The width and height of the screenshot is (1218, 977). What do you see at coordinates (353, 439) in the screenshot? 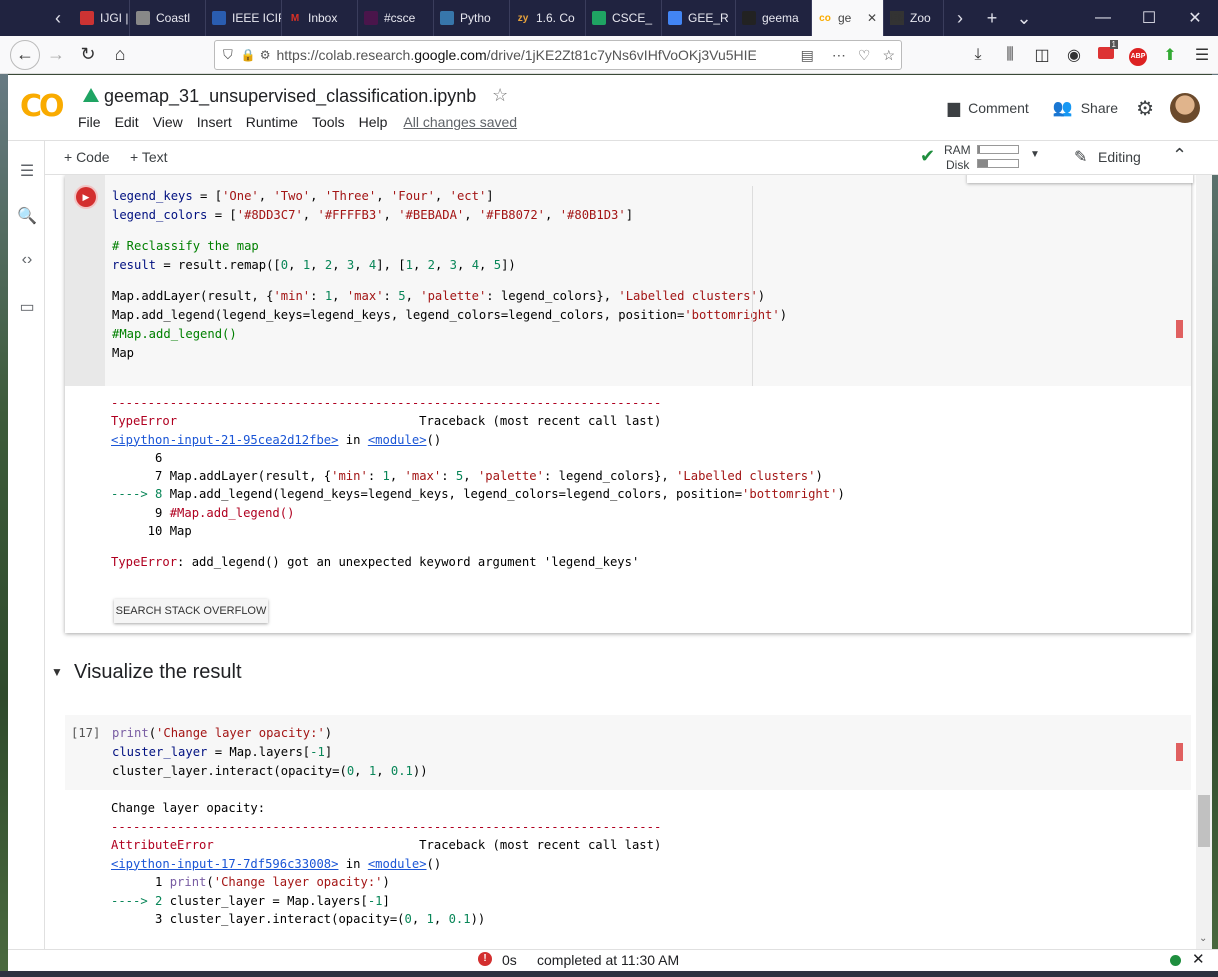
I see `code-token: in` at bounding box center [353, 439].